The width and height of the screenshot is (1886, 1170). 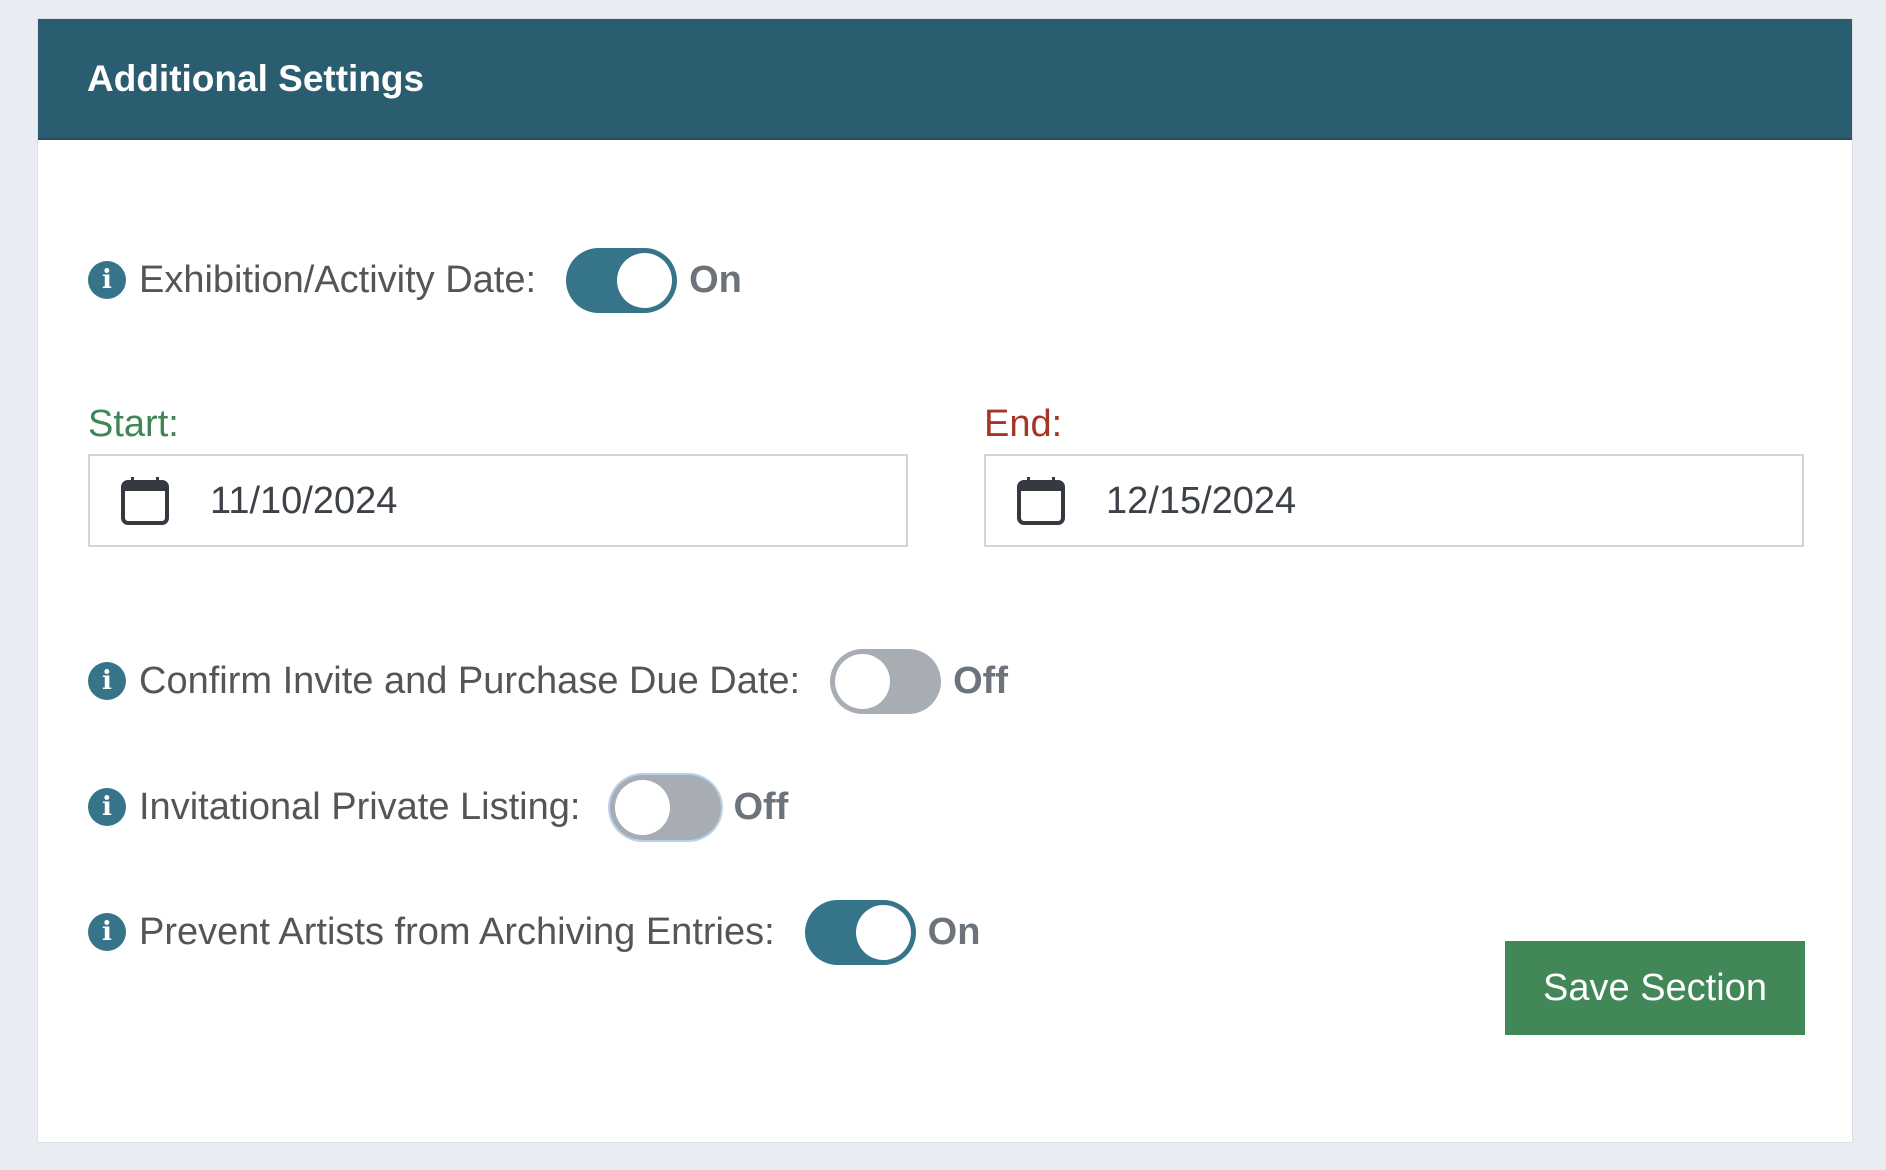 What do you see at coordinates (338, 280) in the screenshot?
I see `exhibition-date-label: Exhibition/Activity Date:` at bounding box center [338, 280].